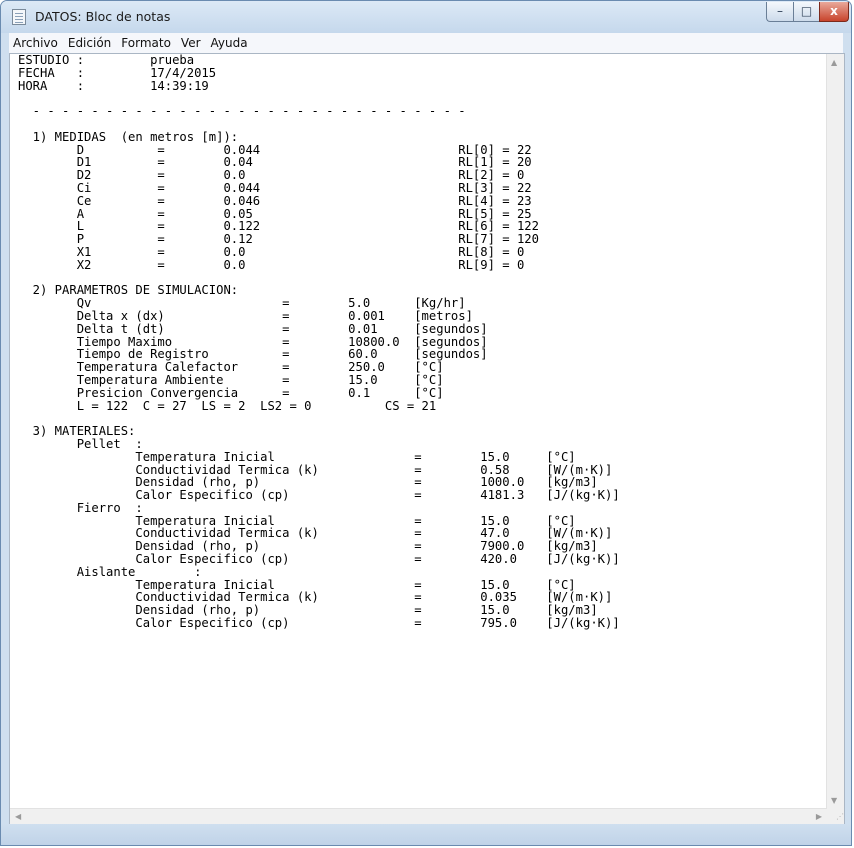  What do you see at coordinates (806, 12) in the screenshot?
I see `maximize-button: □` at bounding box center [806, 12].